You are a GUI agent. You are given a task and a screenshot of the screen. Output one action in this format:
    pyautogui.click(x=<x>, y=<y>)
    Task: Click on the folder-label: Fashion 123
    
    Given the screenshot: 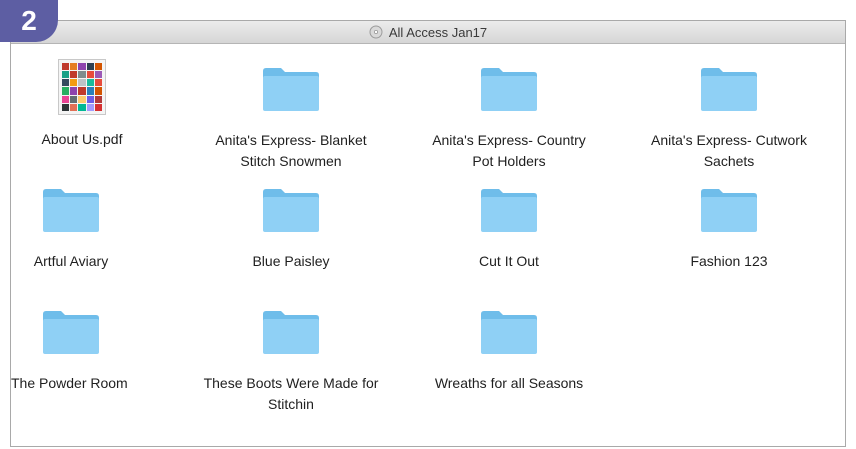 What is the action you would take?
    pyautogui.click(x=729, y=261)
    